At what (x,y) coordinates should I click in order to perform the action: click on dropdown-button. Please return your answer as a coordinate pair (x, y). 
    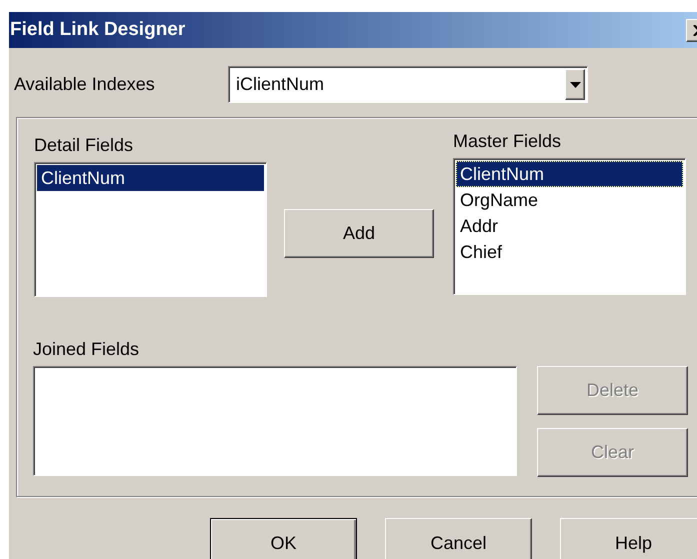
    Looking at the image, I should click on (575, 84).